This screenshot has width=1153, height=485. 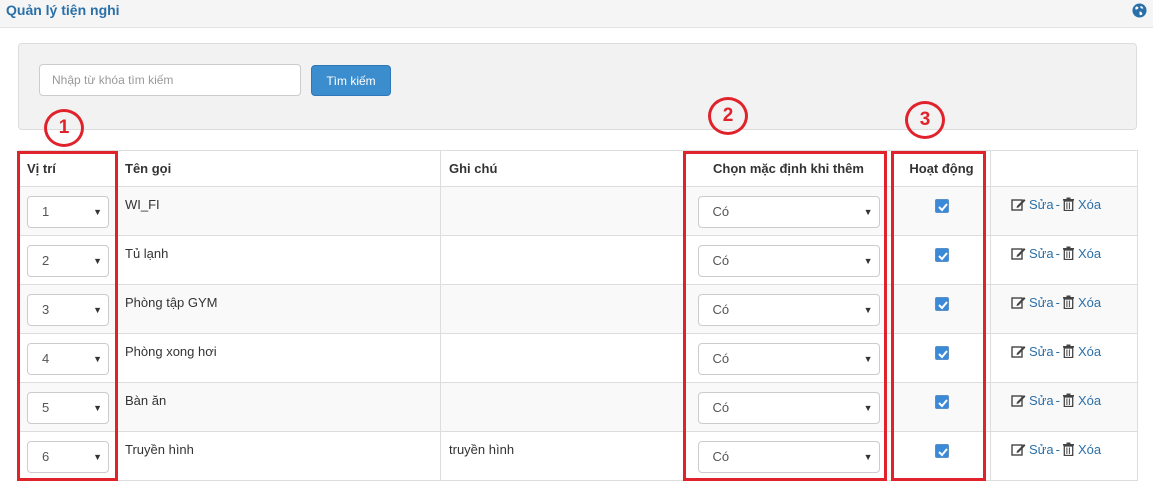 I want to click on position-select: 6 ▼, so click(x=68, y=457).